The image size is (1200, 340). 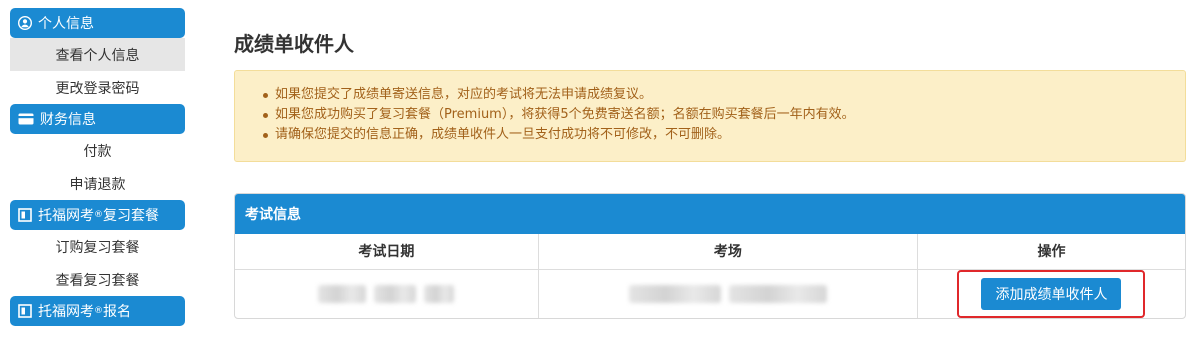 What do you see at coordinates (294, 44) in the screenshot?
I see `page-title: 成绩单收件人` at bounding box center [294, 44].